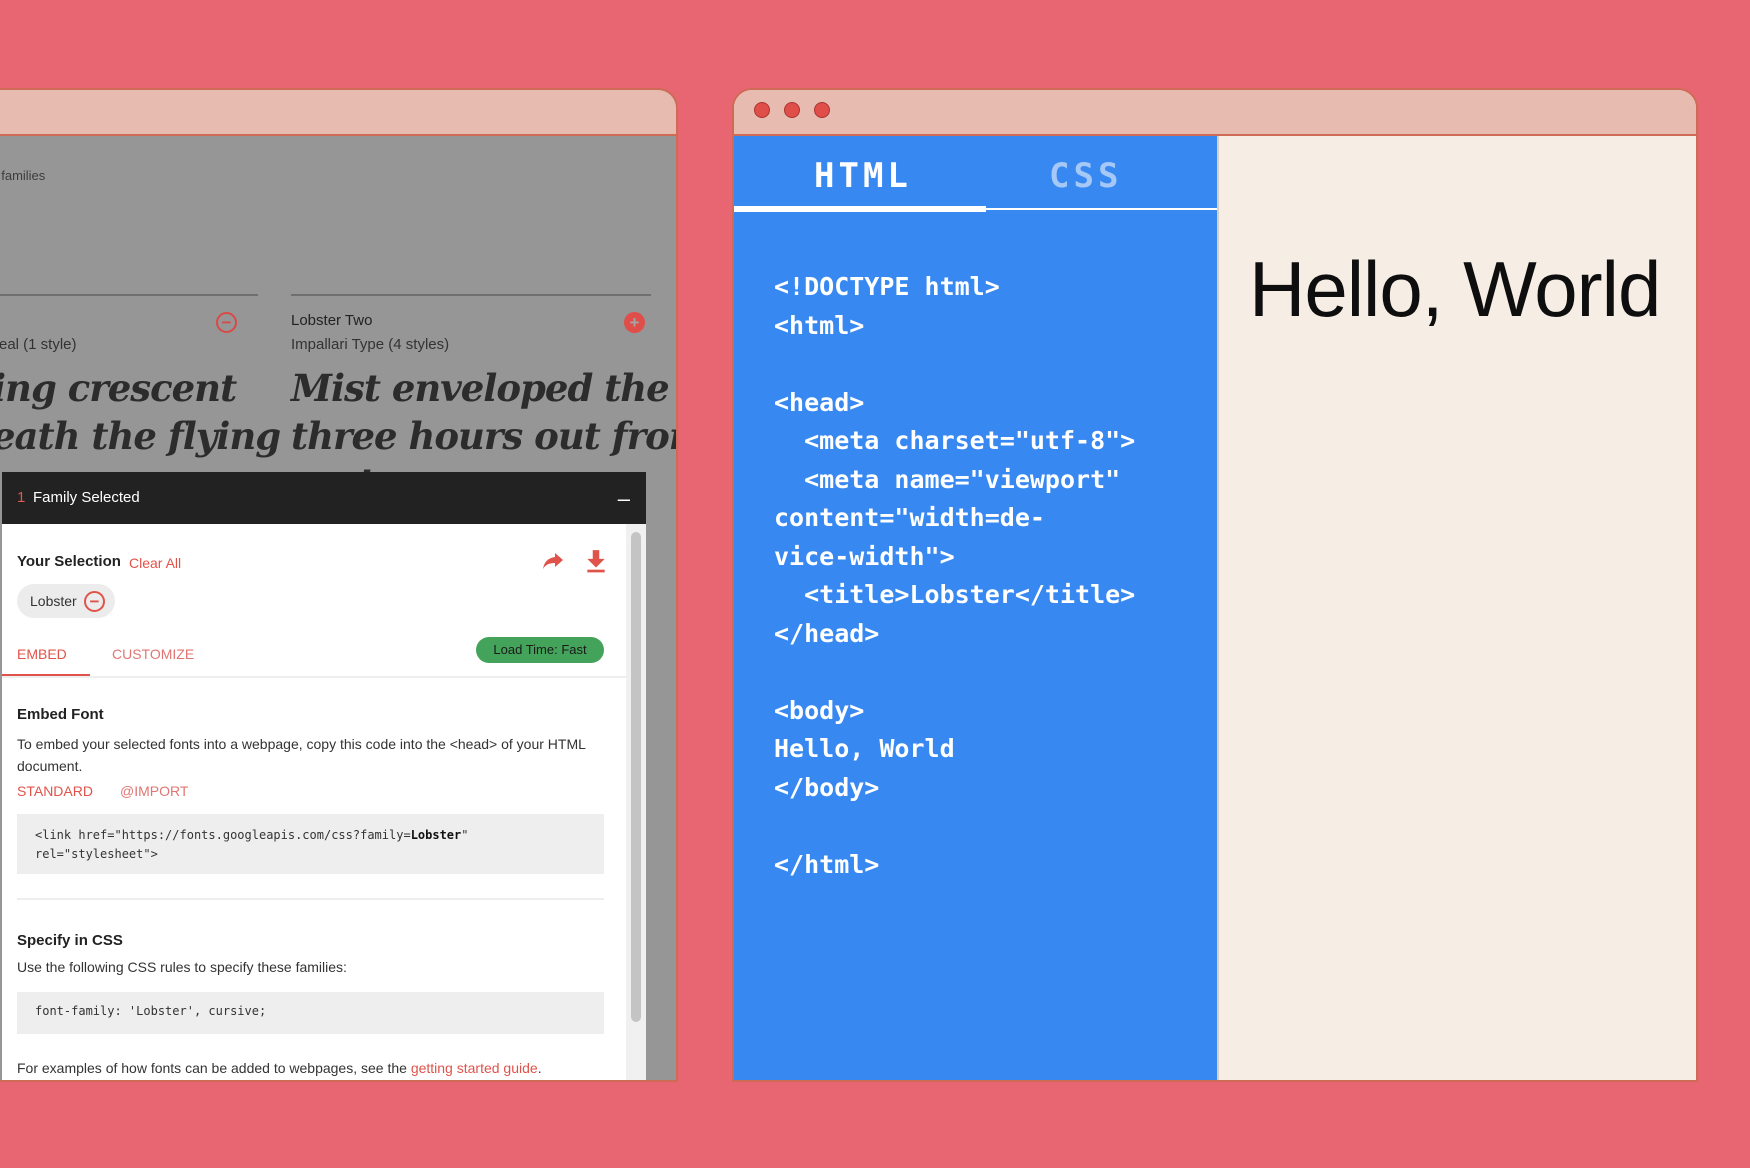 Image resolution: width=1750 pixels, height=1168 pixels. What do you see at coordinates (822, 110) in the screenshot?
I see `window-maximize-dot` at bounding box center [822, 110].